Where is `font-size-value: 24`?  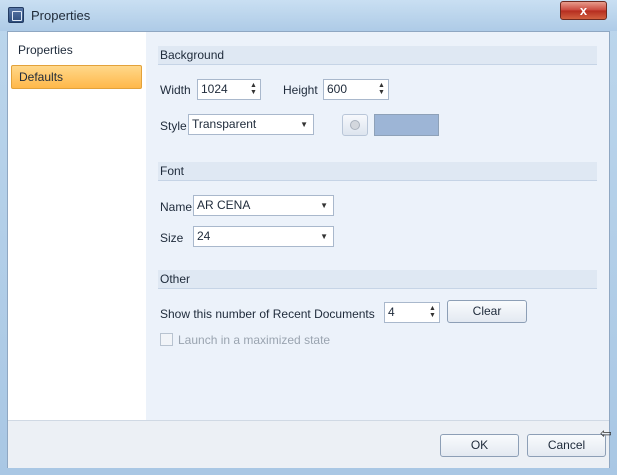 font-size-value: 24 is located at coordinates (204, 236).